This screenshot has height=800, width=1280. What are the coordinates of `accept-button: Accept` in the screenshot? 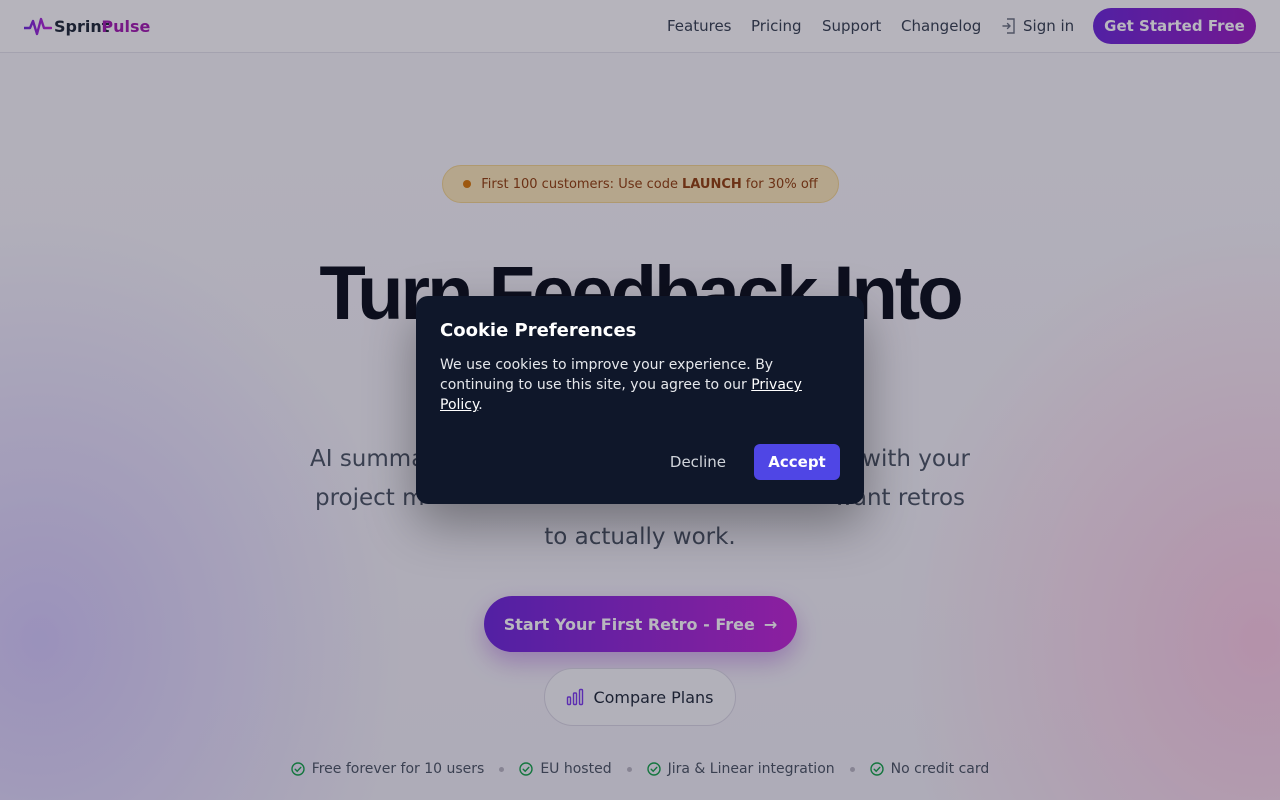 It's located at (797, 462).